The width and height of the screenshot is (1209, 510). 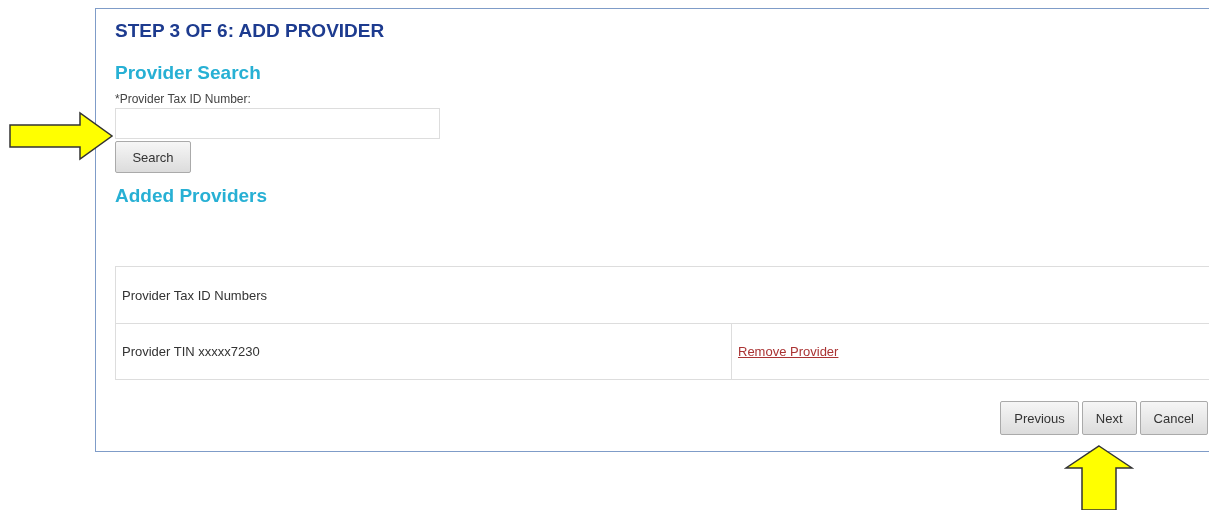 What do you see at coordinates (423, 351) in the screenshot?
I see `table-cell: Provider TIN xxxxx7230` at bounding box center [423, 351].